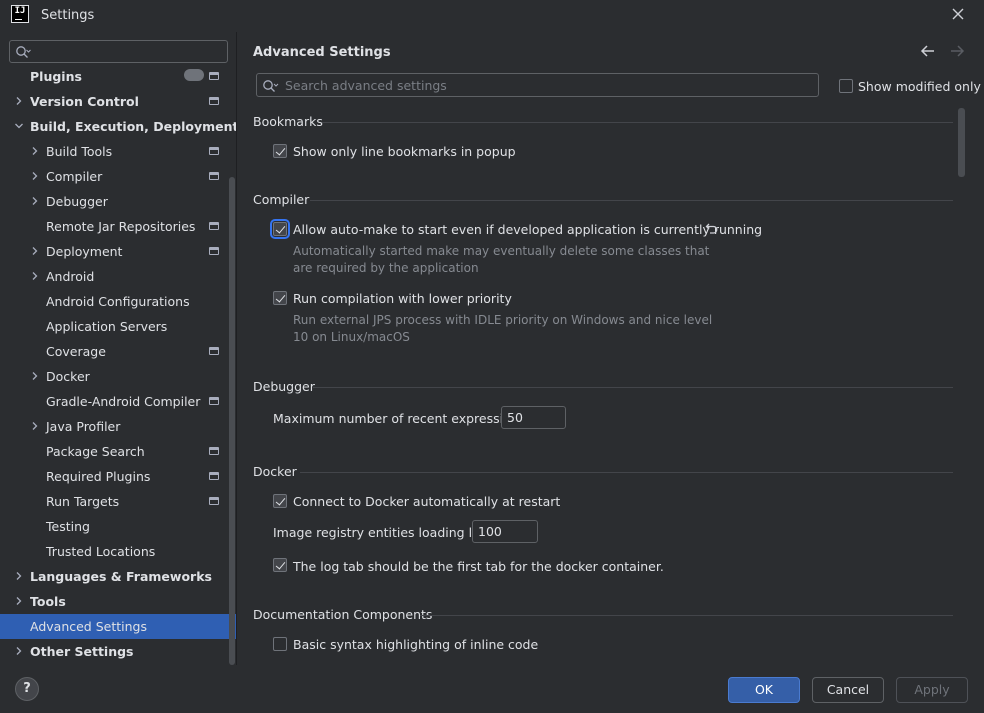  I want to click on advanced-search-input, so click(545, 85).